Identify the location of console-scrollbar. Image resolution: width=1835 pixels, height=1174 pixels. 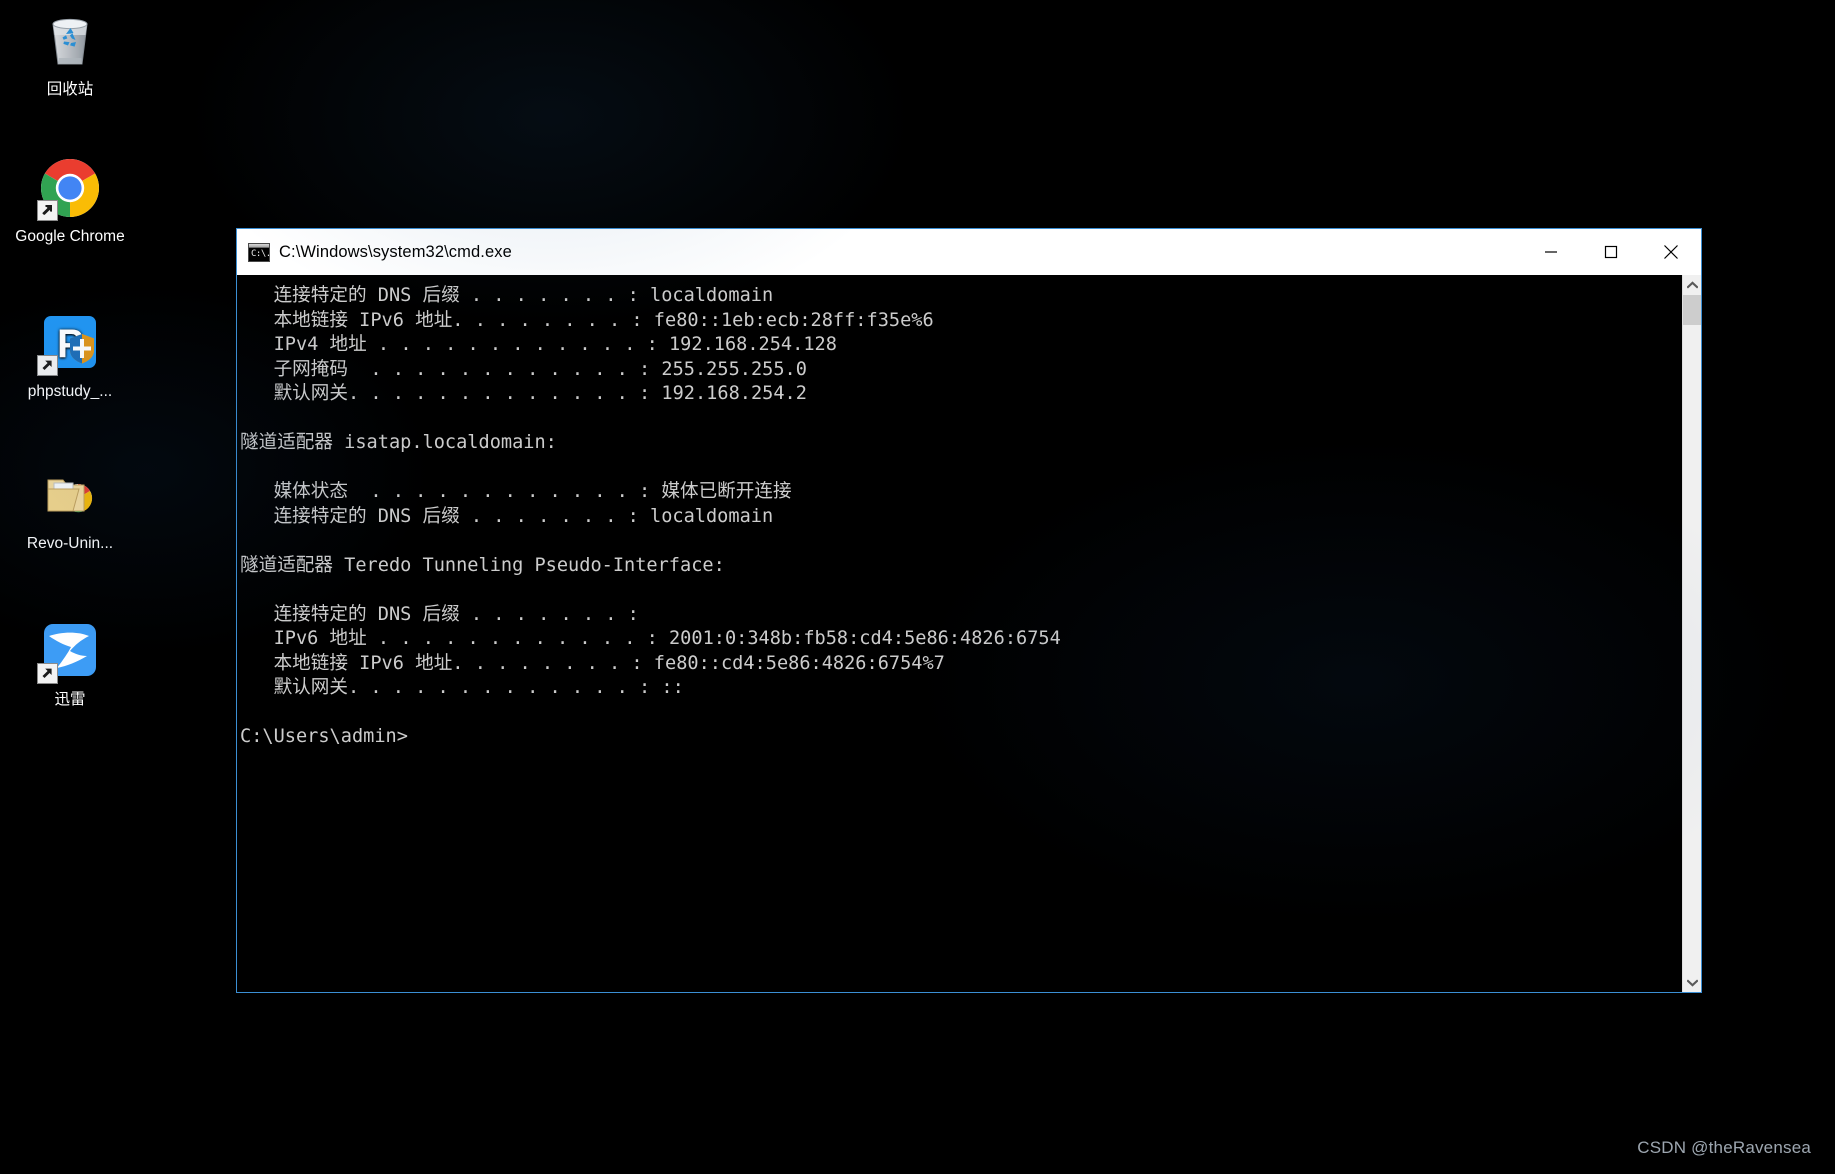
(1691, 633).